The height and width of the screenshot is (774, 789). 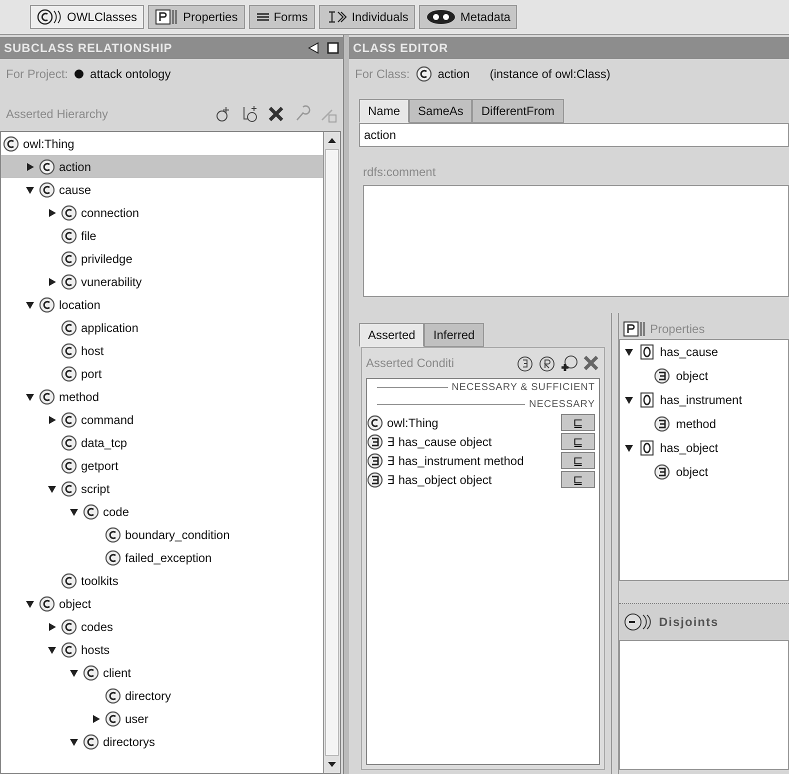 I want to click on condition-row: ∃ has_instrument method ⊑, so click(x=483, y=460).